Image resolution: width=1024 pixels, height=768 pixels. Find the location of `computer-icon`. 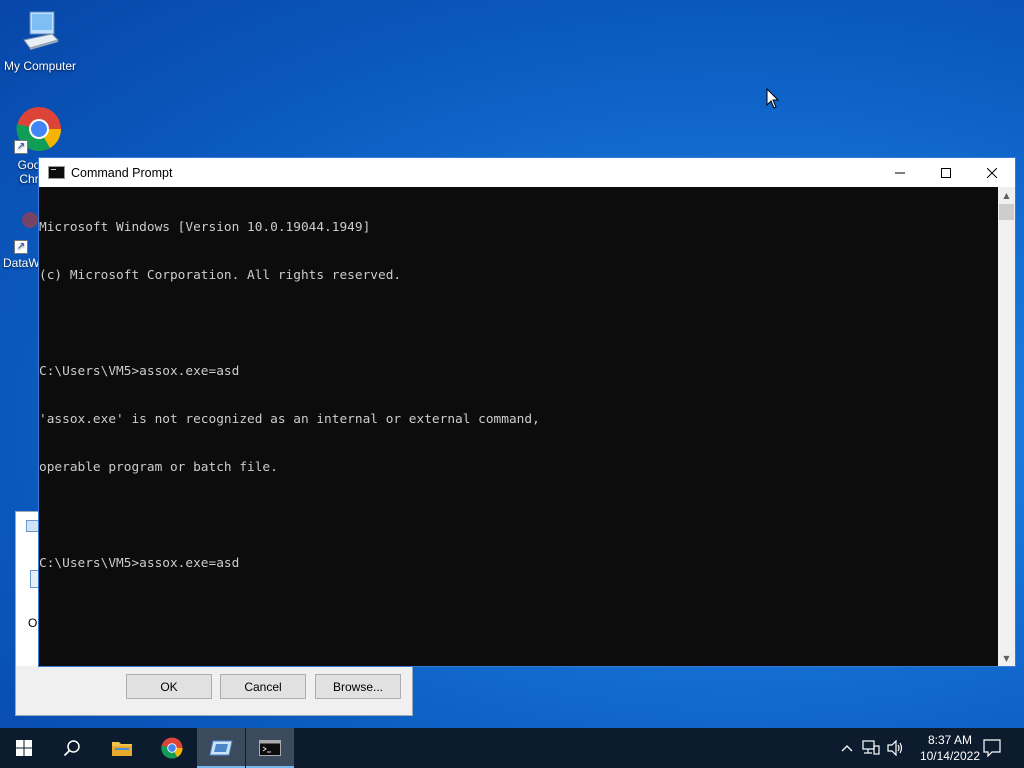

computer-icon is located at coordinates (41, 30).